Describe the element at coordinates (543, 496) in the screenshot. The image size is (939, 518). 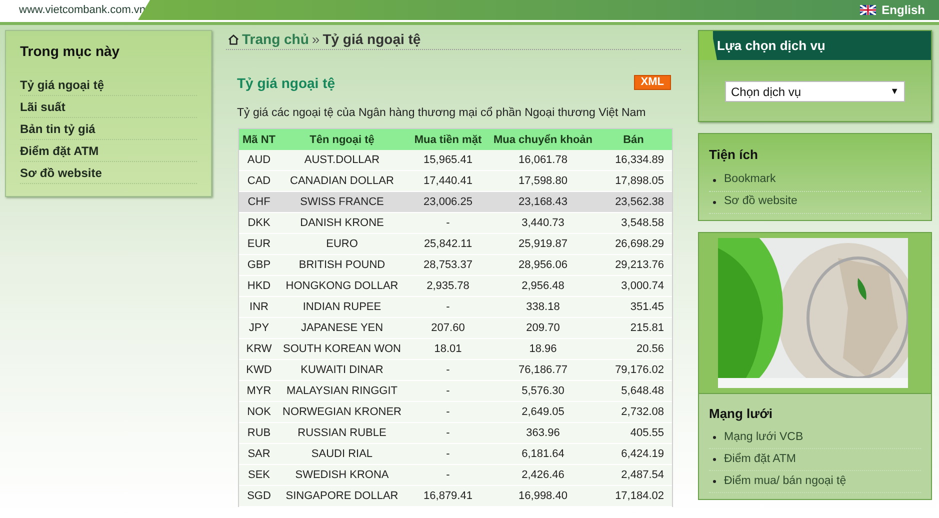
I see `table-cell-text: 16,998.40` at that location.